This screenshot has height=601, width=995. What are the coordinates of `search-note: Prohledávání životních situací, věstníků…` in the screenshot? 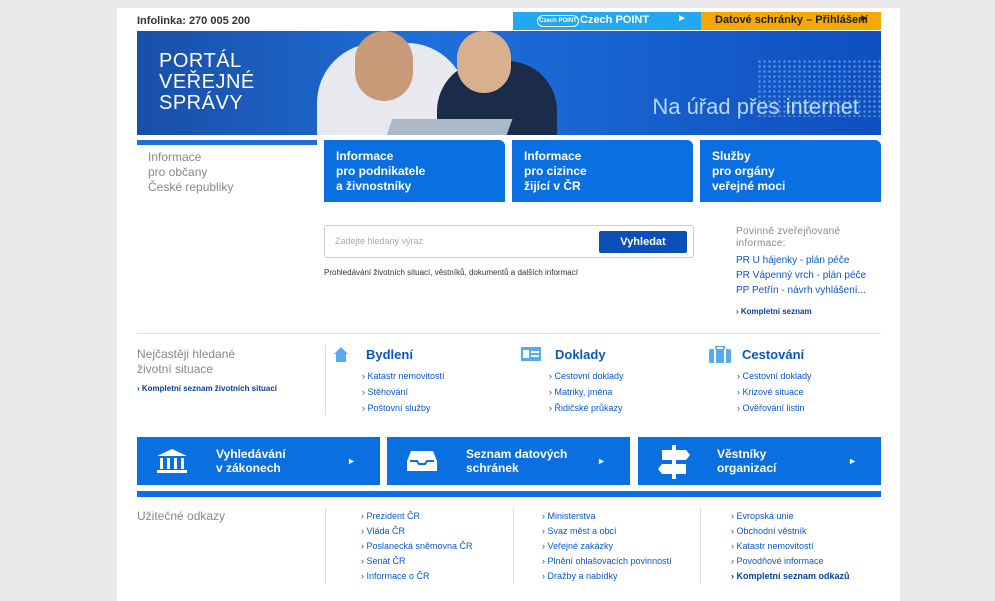 It's located at (451, 272).